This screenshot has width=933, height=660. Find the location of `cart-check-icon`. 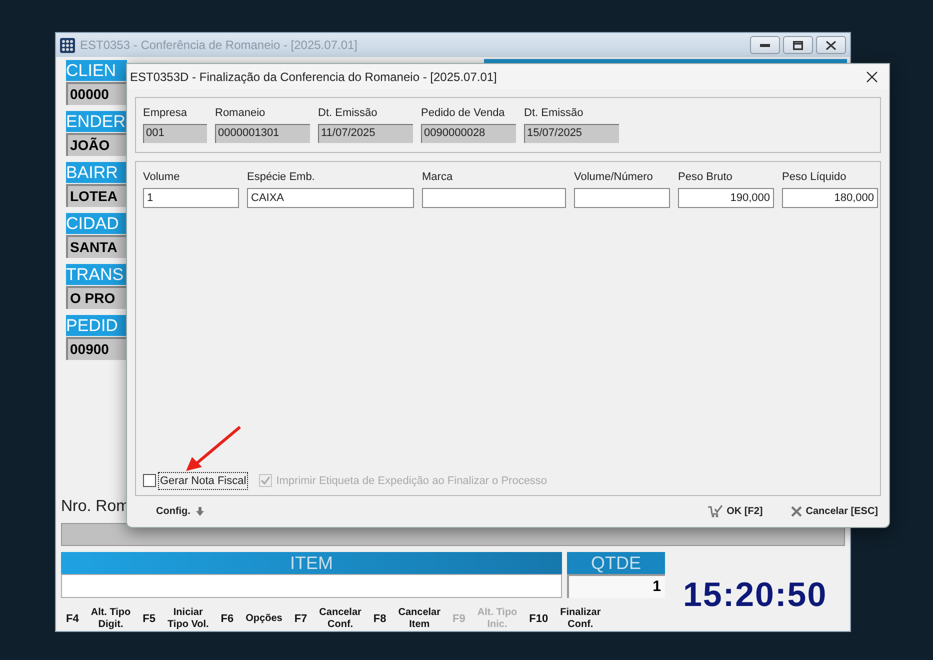

cart-check-icon is located at coordinates (714, 511).